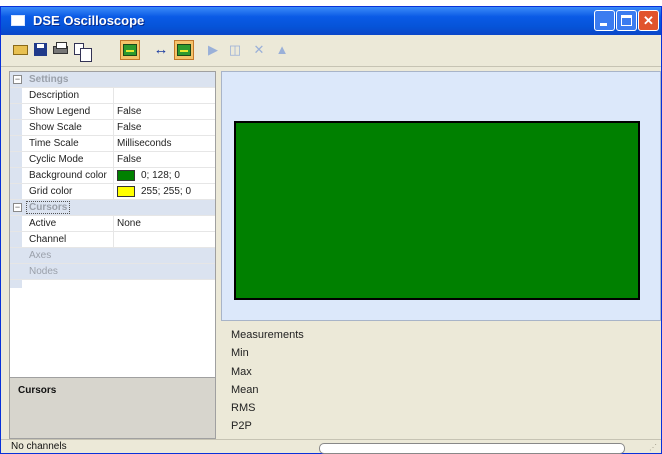  What do you see at coordinates (112, 128) in the screenshot?
I see `property-row-show-scale: Show Scale False` at bounding box center [112, 128].